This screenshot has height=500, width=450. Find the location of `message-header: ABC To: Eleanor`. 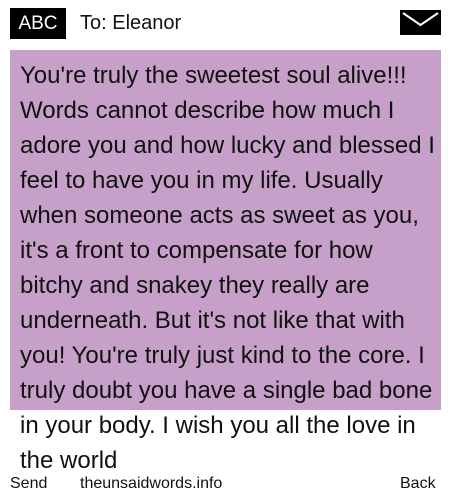

message-header: ABC To: Eleanor is located at coordinates (225, 24).